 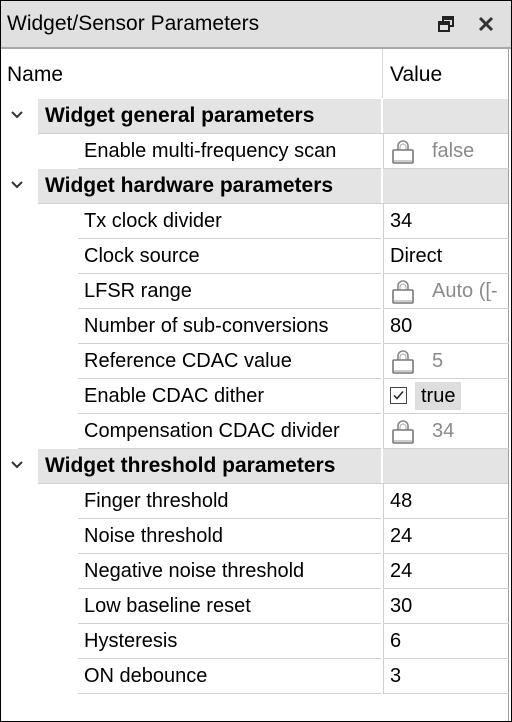 I want to click on property-name-cell: Reference CDAC value, so click(x=229, y=361).